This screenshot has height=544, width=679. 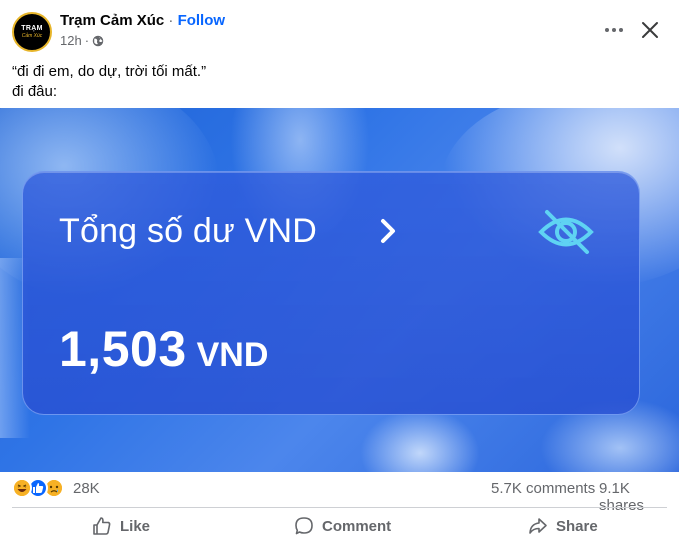 What do you see at coordinates (102, 526) in the screenshot?
I see `thumbs-up-icon` at bounding box center [102, 526].